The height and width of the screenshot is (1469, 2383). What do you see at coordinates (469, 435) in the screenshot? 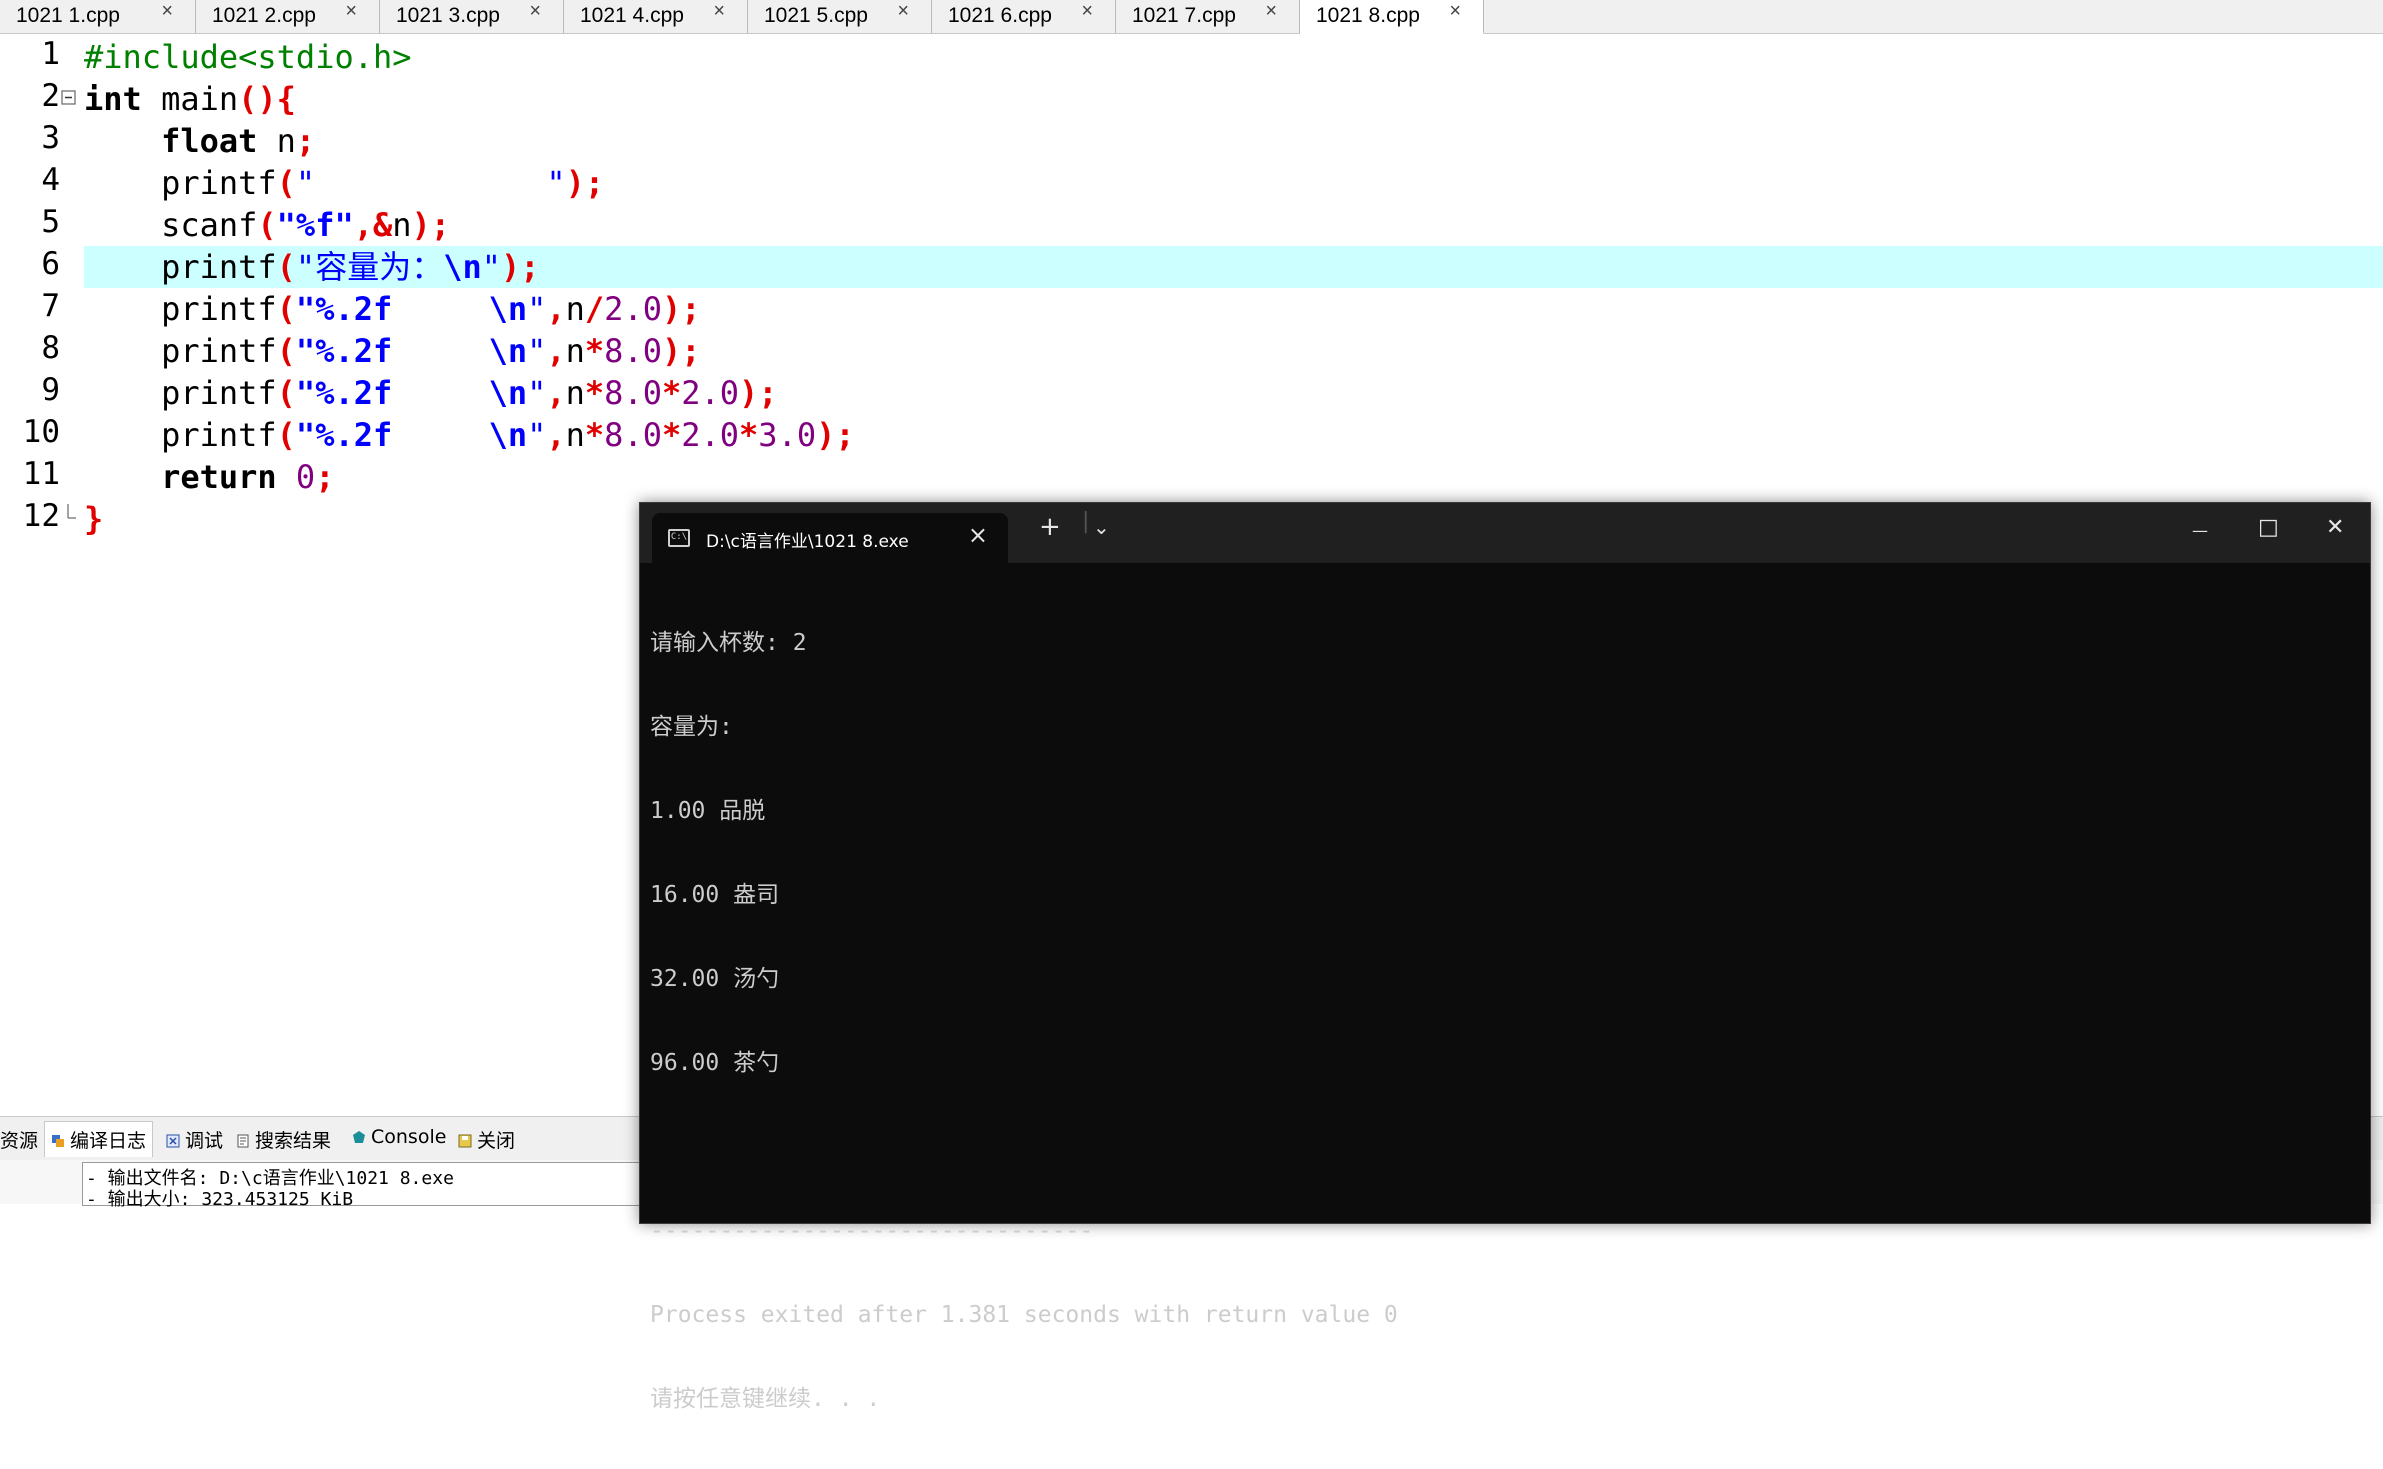
I see `code-line: printf("%.2f \n",n*8.0*2.0*3.0);` at bounding box center [469, 435].